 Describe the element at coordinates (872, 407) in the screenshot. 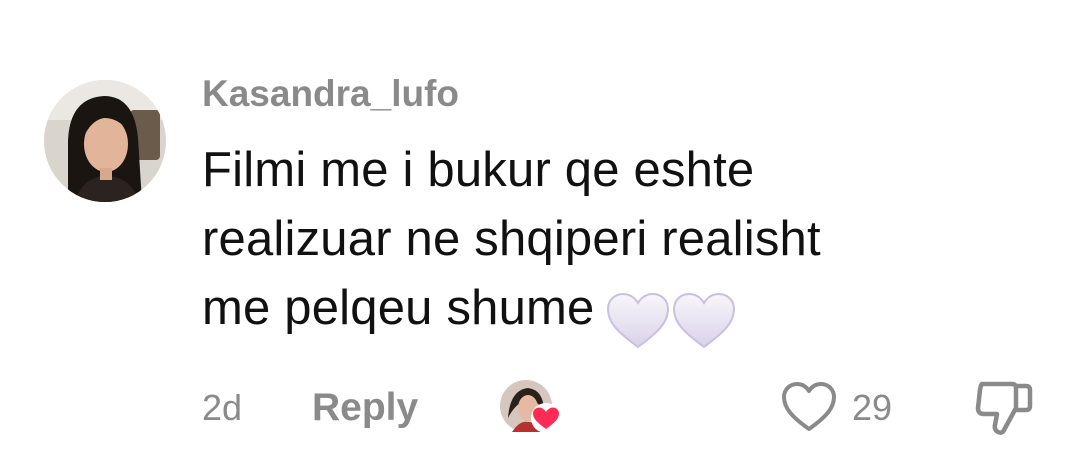

I see `like-count: 29` at that location.